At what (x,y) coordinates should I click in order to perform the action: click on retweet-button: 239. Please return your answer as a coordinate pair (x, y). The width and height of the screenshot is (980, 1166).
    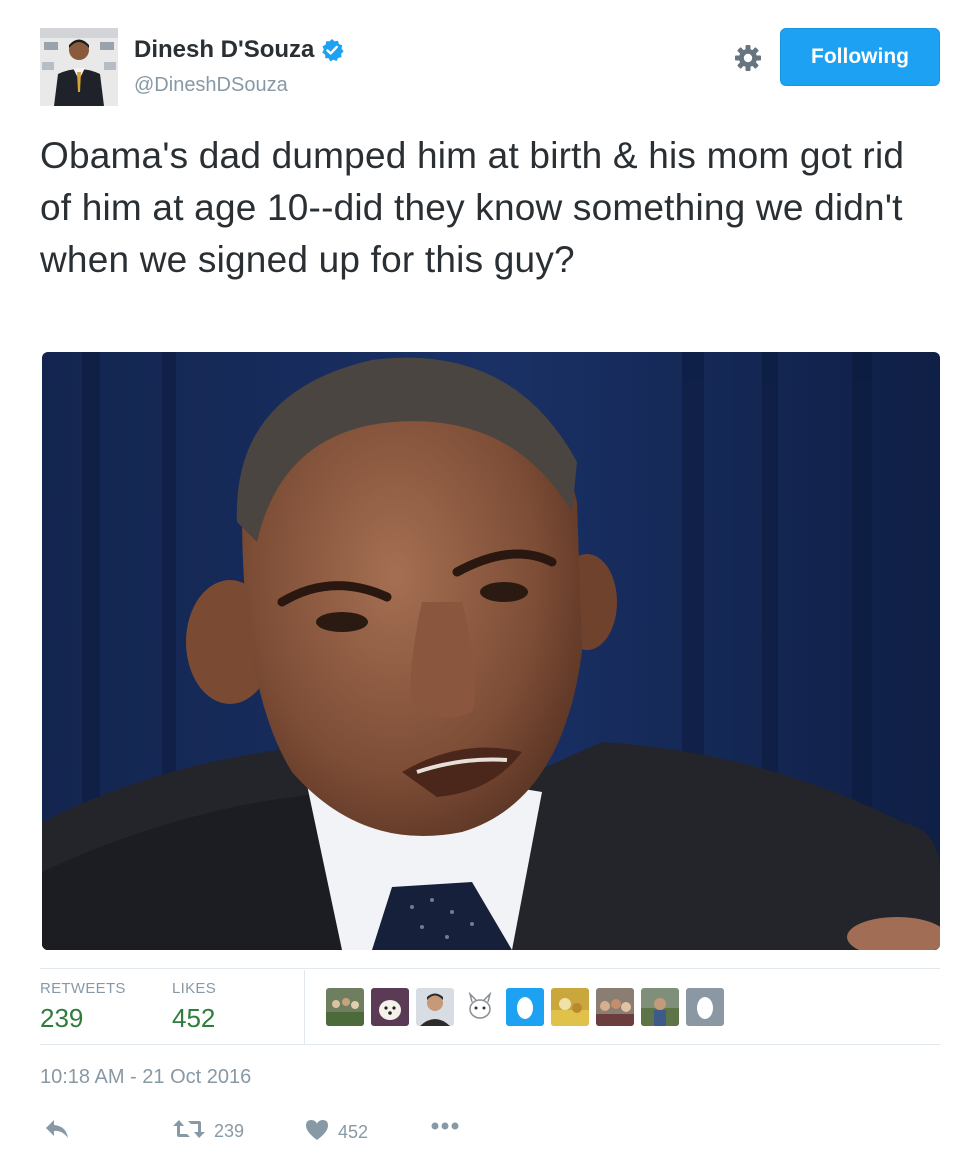
    Looking at the image, I should click on (208, 1131).